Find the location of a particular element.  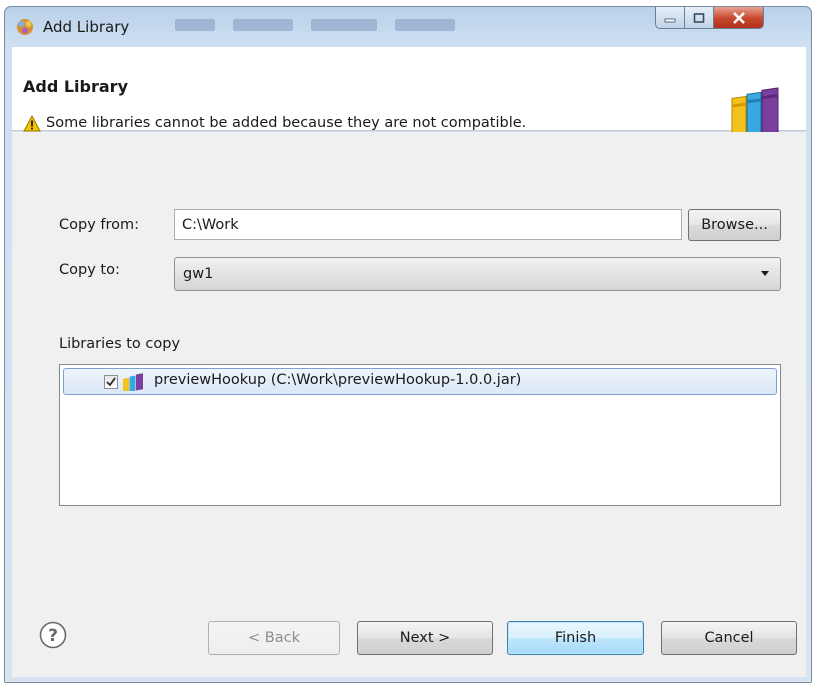

close-icon is located at coordinates (738, 17).